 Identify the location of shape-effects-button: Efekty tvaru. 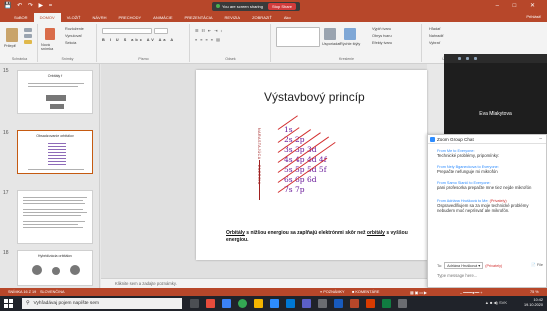
(382, 43).